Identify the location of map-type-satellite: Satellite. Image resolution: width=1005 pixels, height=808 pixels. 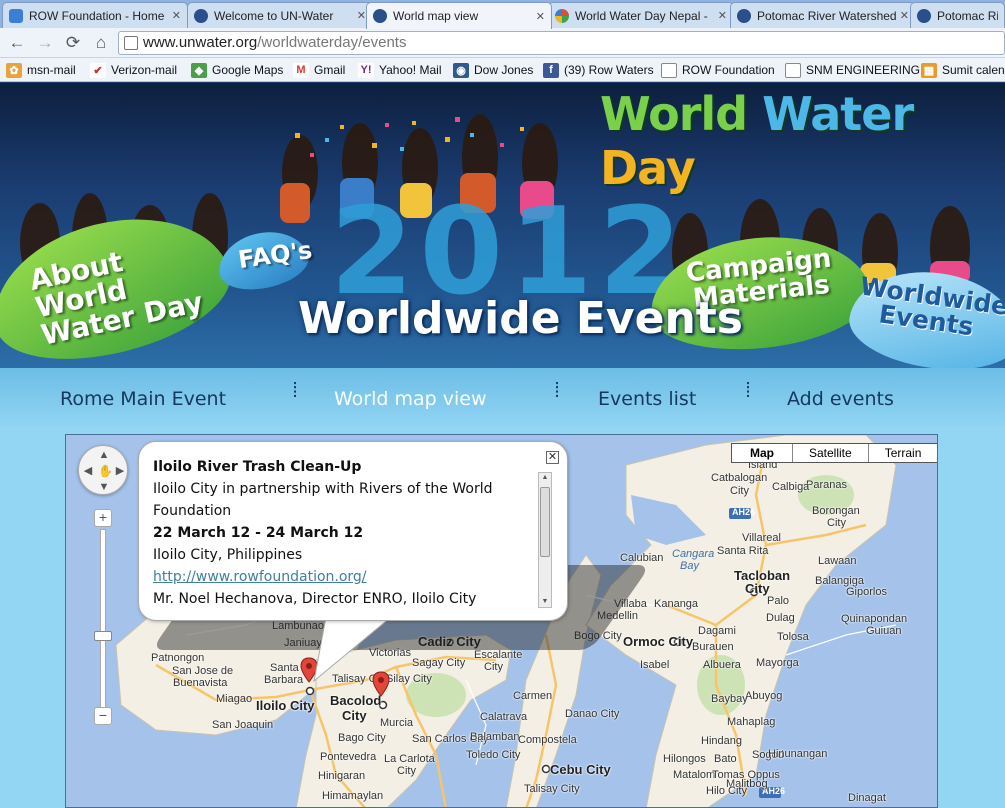
(830, 453).